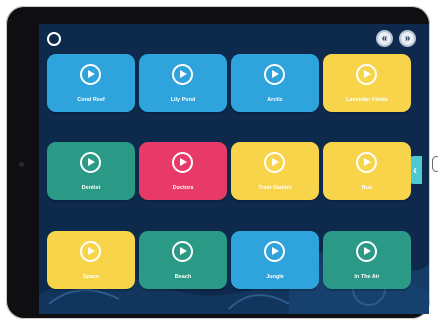  What do you see at coordinates (183, 188) in the screenshot?
I see `tile-label: Doctors` at bounding box center [183, 188].